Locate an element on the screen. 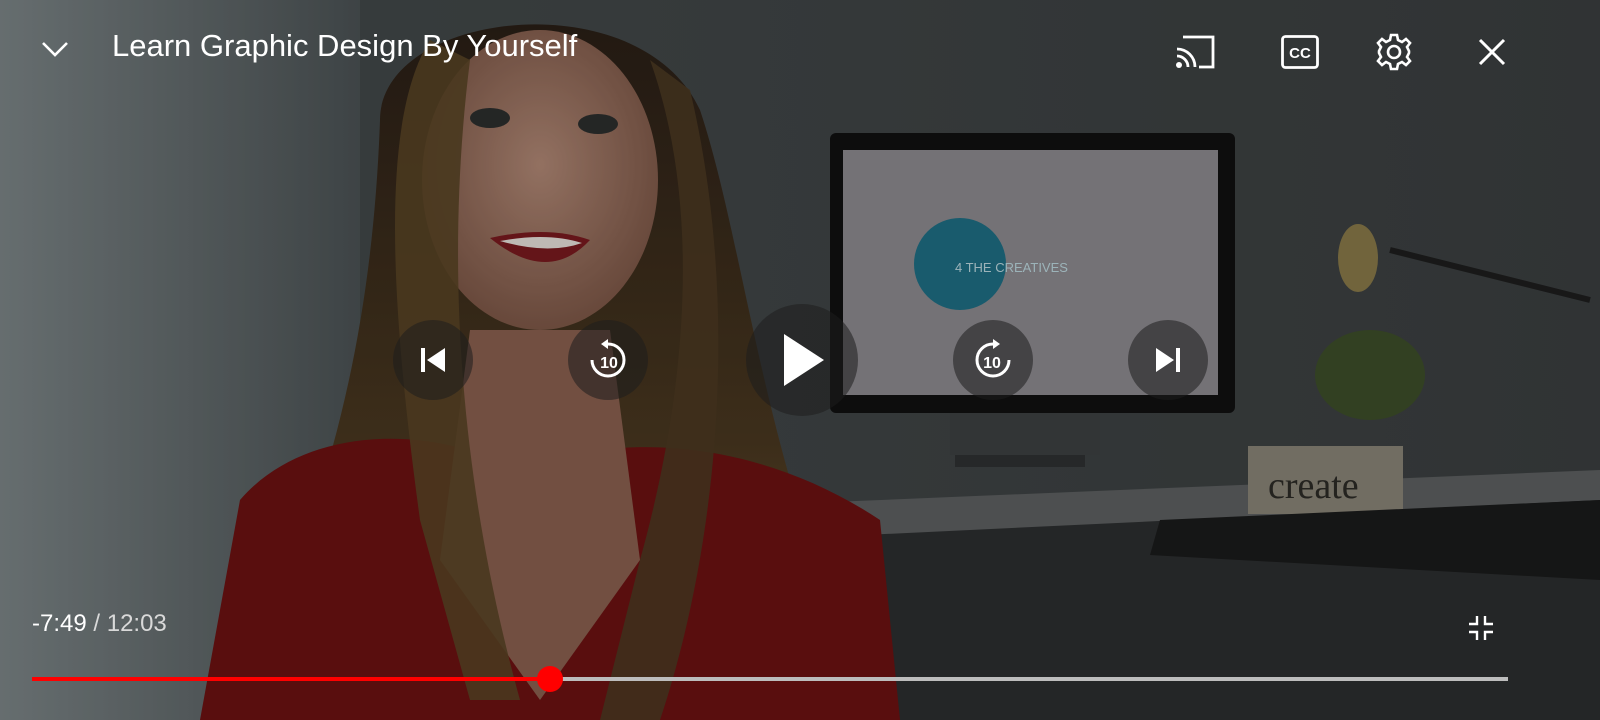  progress-scrubber is located at coordinates (550, 679).